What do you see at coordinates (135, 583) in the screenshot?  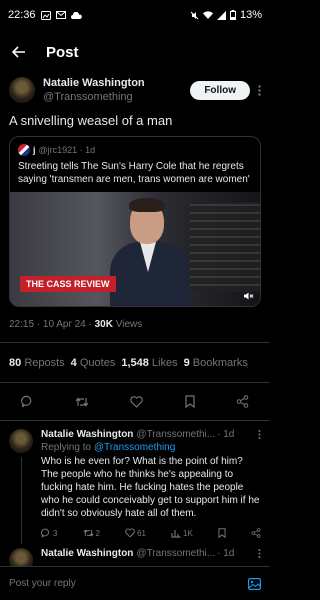 I see `reply-composer: Post your reply` at bounding box center [135, 583].